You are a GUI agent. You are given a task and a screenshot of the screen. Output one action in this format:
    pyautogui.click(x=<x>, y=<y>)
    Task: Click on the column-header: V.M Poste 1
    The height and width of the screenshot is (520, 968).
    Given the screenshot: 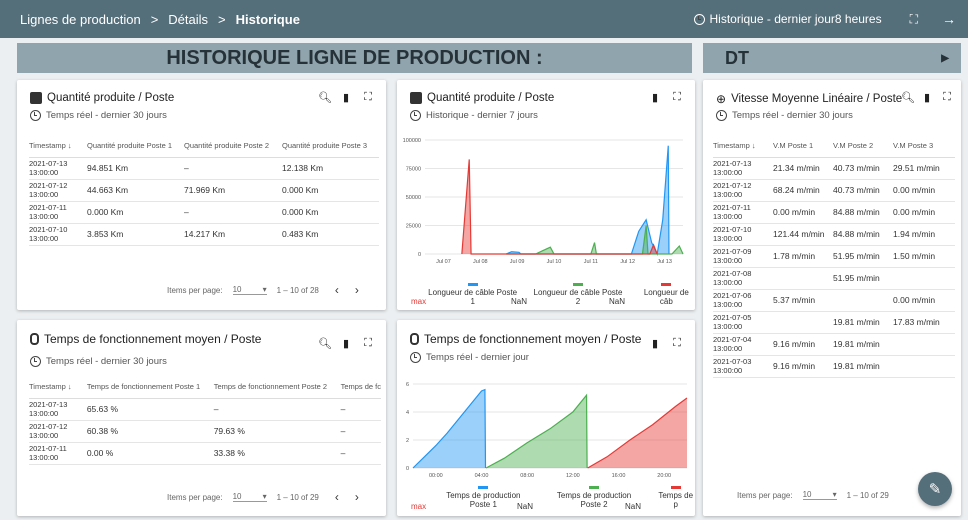 What is the action you would take?
    pyautogui.click(x=803, y=146)
    